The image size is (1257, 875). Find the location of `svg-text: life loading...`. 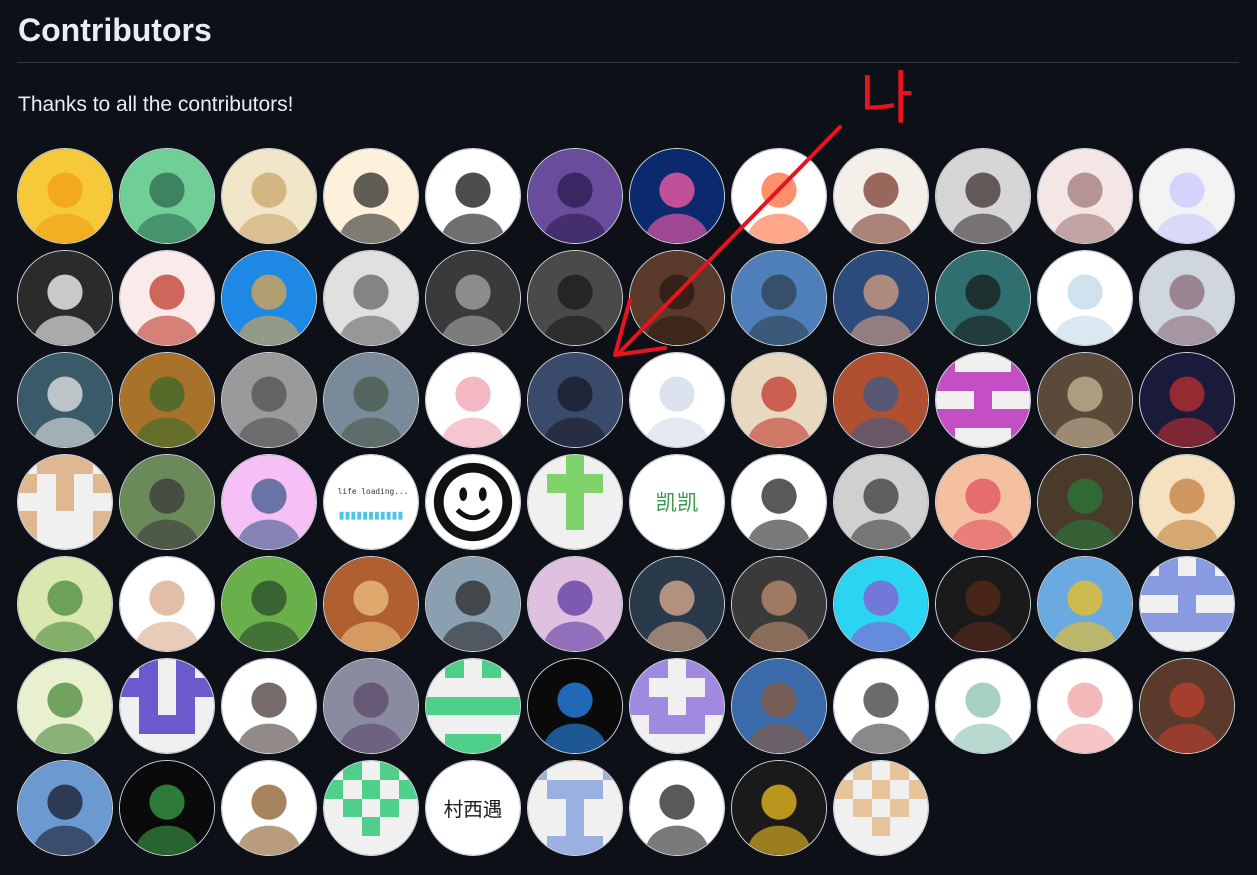

svg-text: life loading... is located at coordinates (373, 491).